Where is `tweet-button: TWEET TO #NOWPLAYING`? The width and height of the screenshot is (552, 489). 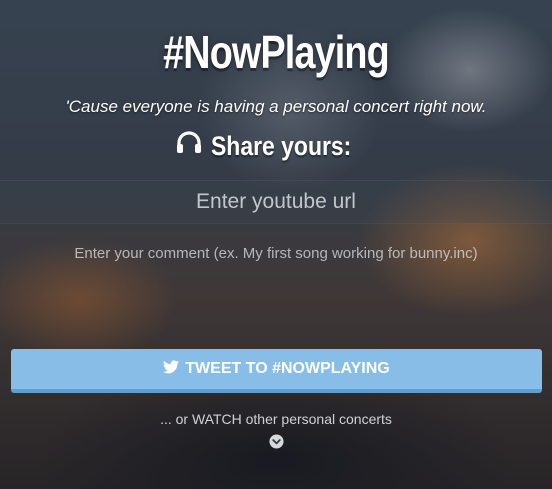
tweet-button: TWEET TO #NOWPLAYING is located at coordinates (276, 371).